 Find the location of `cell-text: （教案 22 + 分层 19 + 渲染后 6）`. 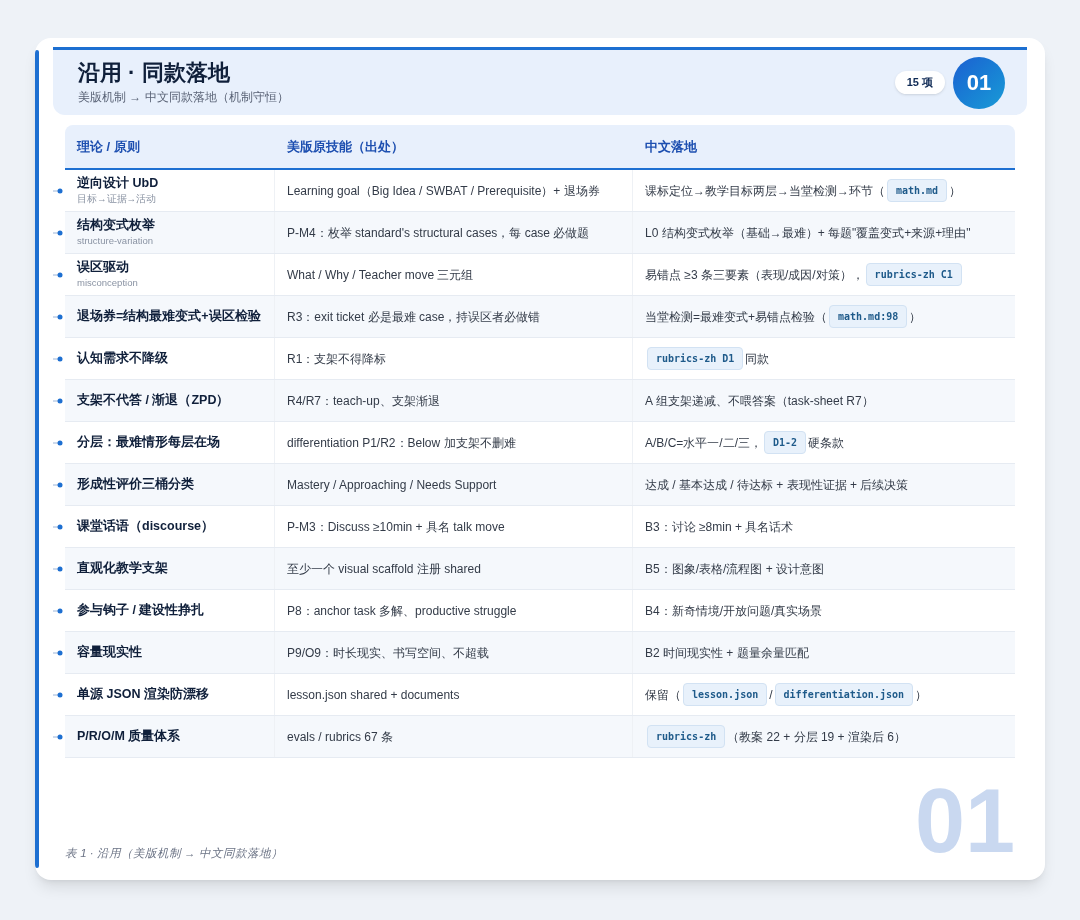

cell-text: （教案 22 + 分层 19 + 渲染后 6） is located at coordinates (816, 737).